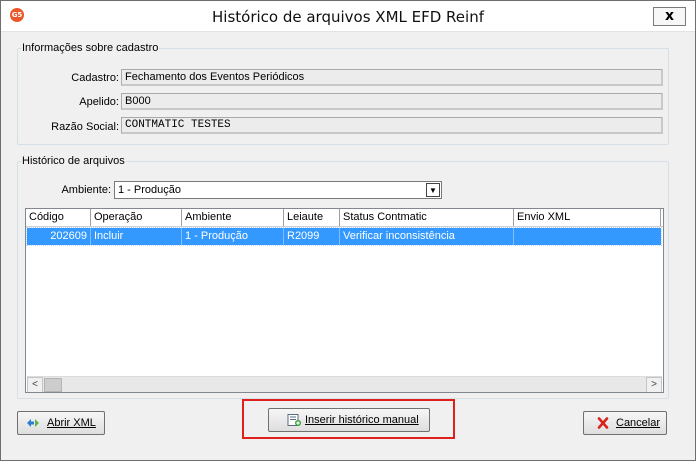 This screenshot has width=696, height=461. What do you see at coordinates (392, 125) in the screenshot?
I see `razao-social-field: CONTMATIC TESTES` at bounding box center [392, 125].